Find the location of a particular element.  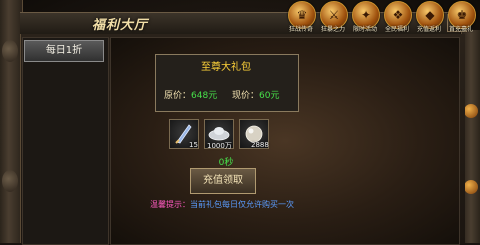

top-icon-label: 限时活动 is located at coordinates (364, 29).